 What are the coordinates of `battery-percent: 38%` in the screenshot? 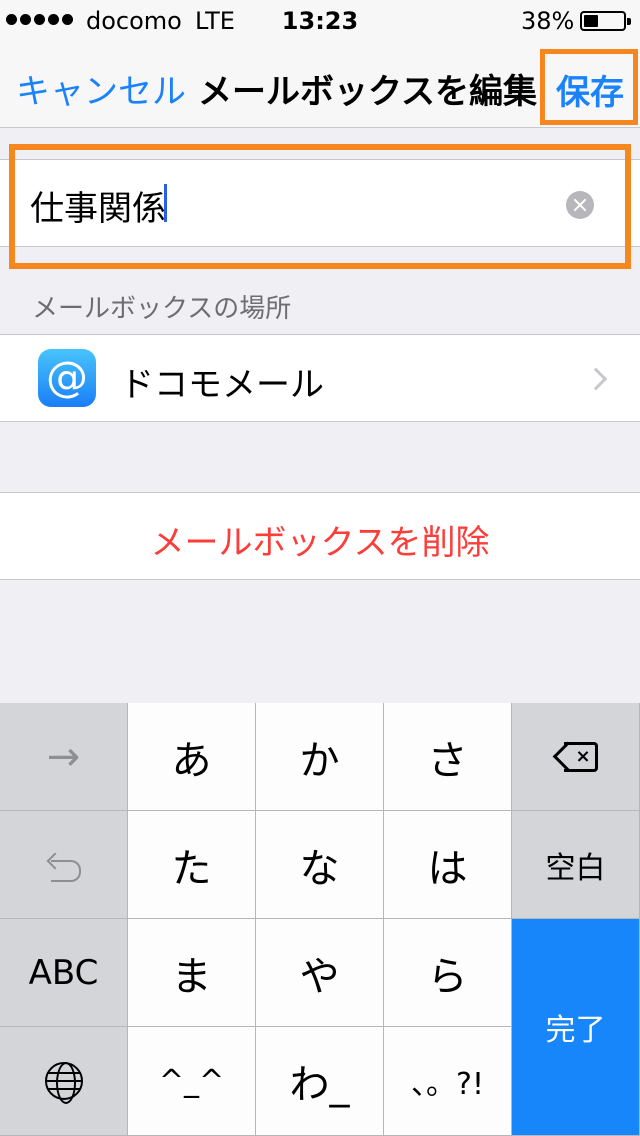 It's located at (548, 21).